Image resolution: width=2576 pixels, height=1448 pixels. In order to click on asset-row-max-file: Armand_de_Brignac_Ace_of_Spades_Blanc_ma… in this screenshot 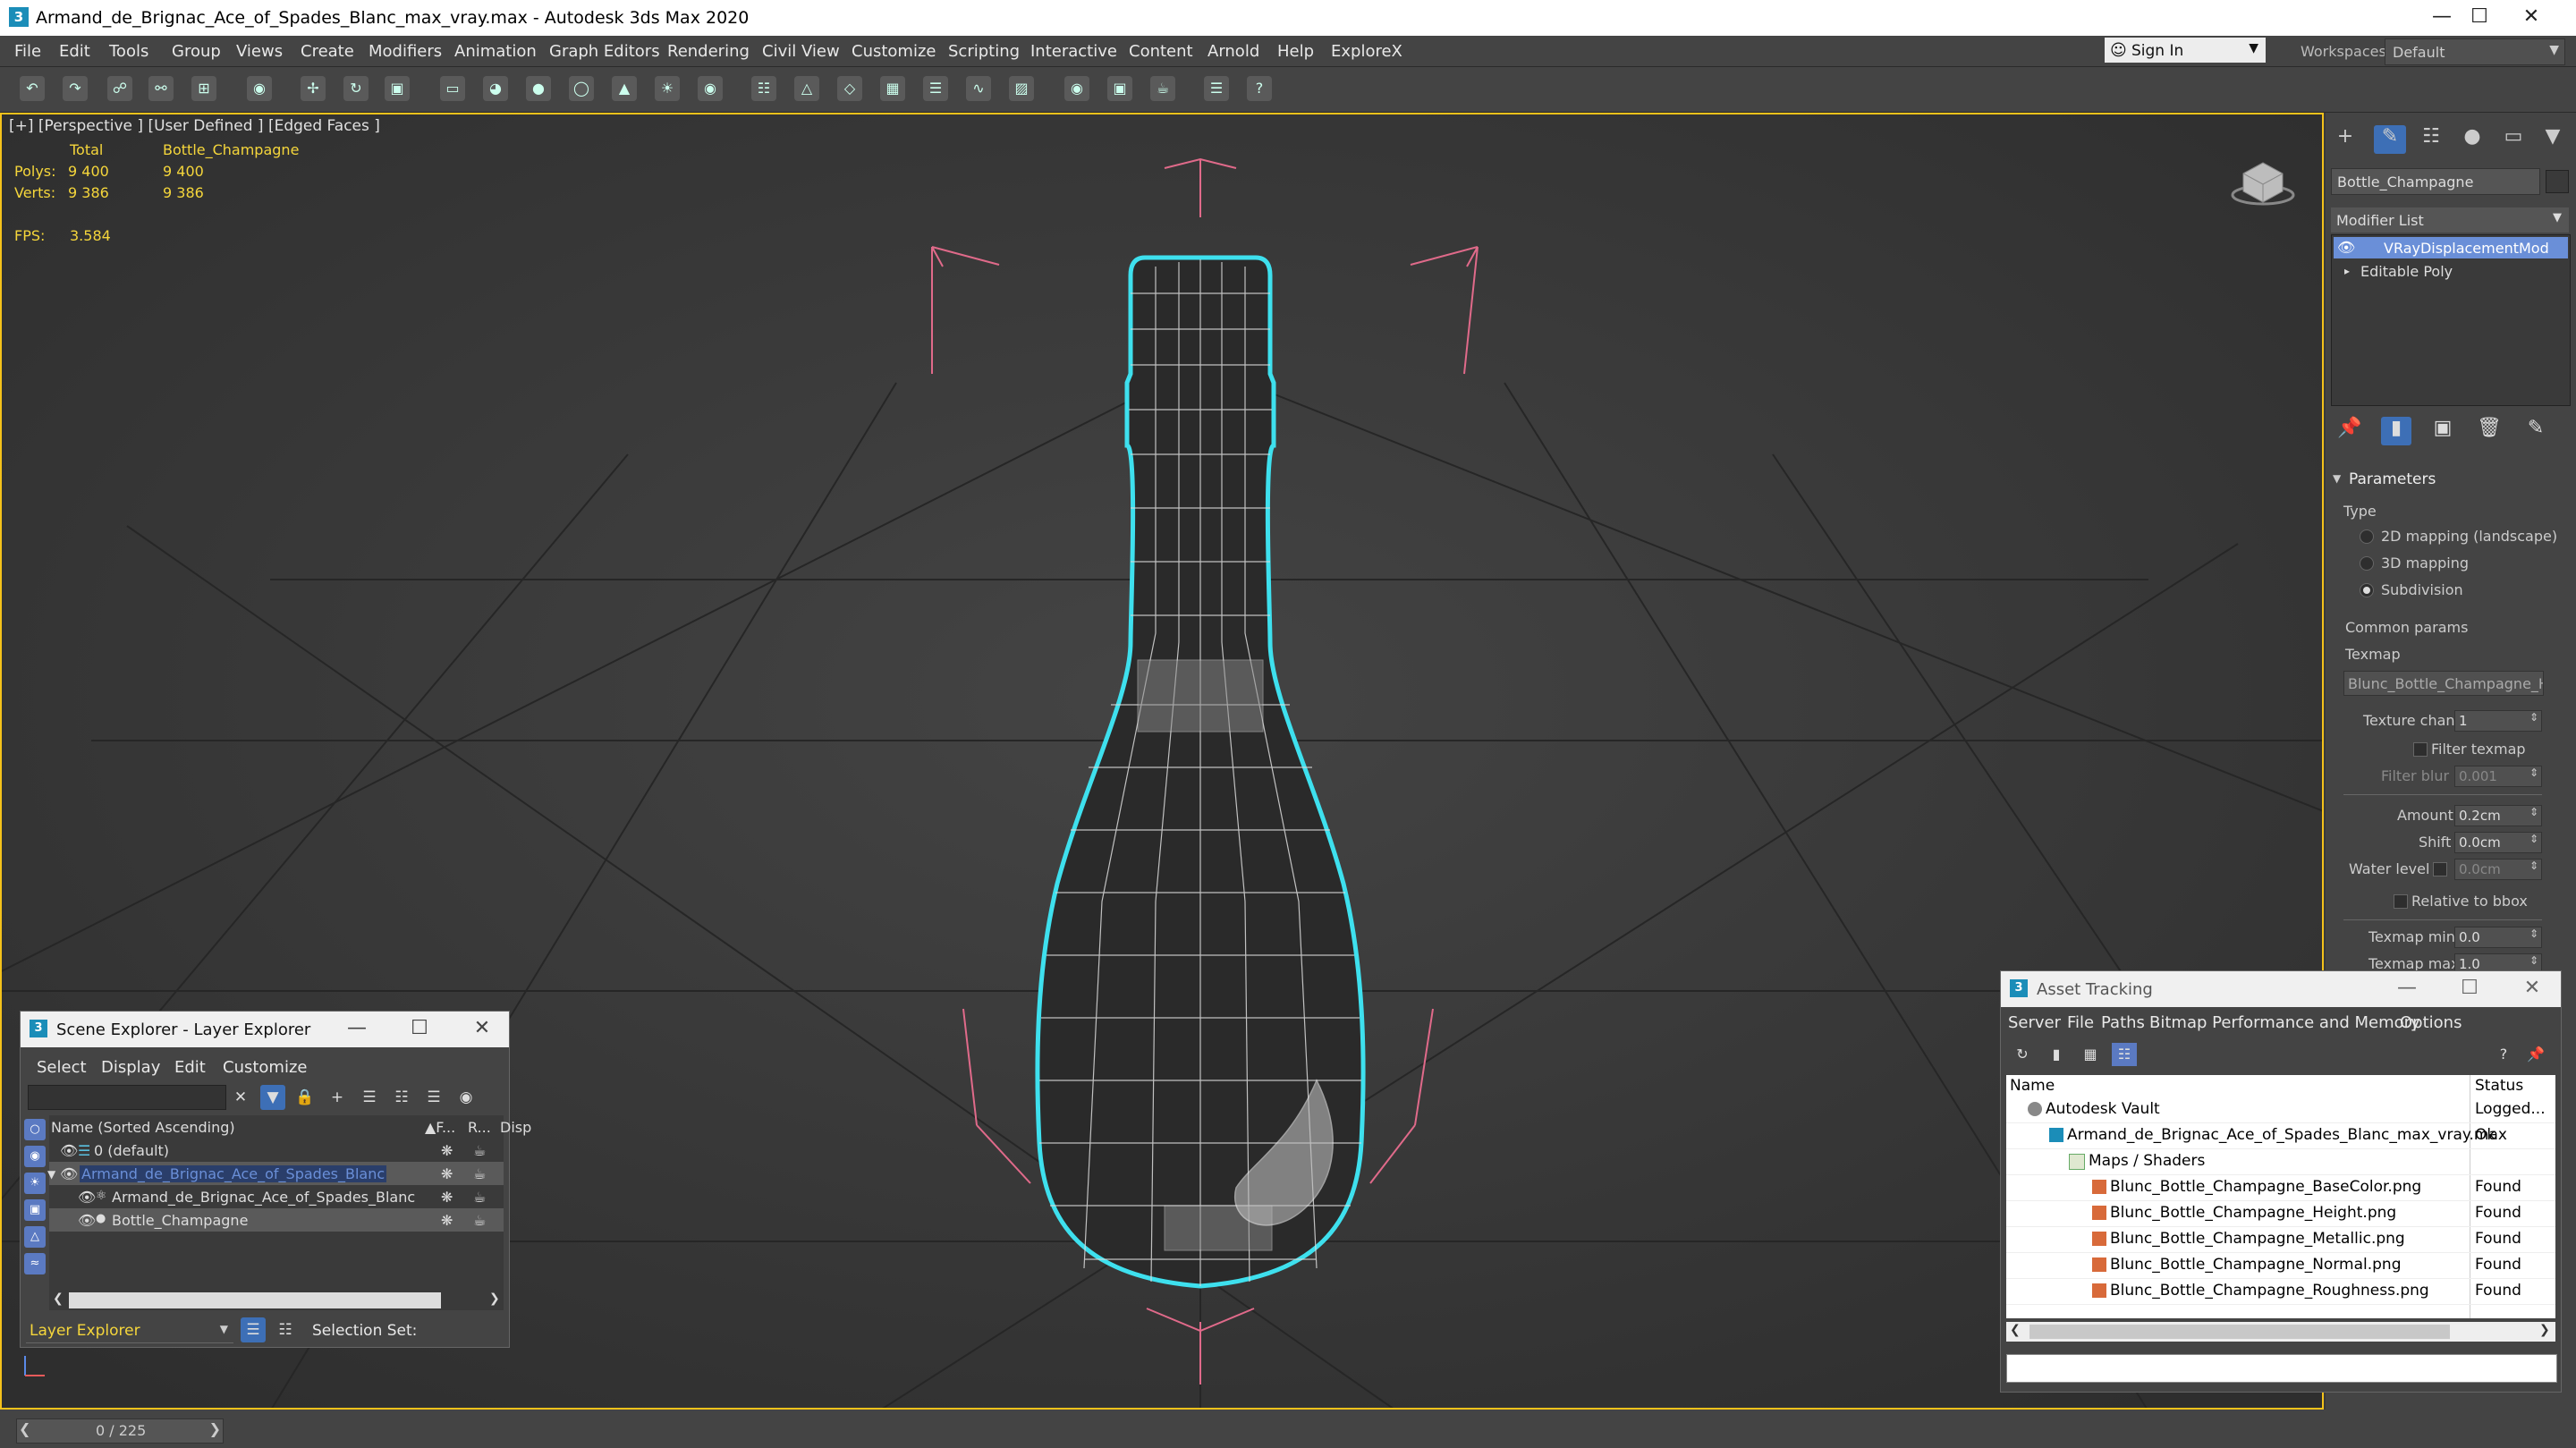, I will do `click(2280, 1135)`.